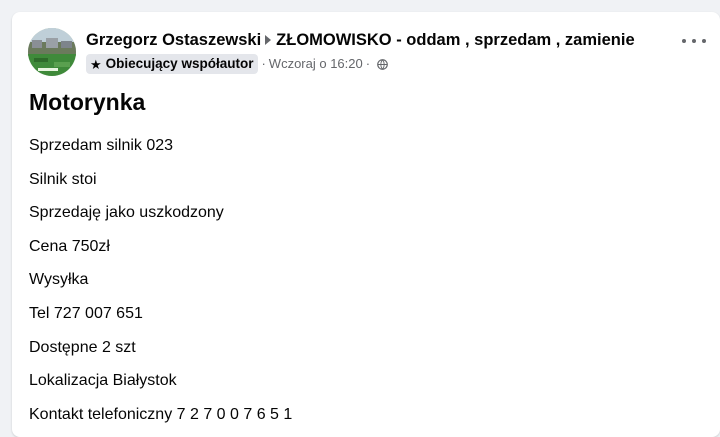 This screenshot has width=720, height=437. I want to click on avatar-image, so click(52, 52).